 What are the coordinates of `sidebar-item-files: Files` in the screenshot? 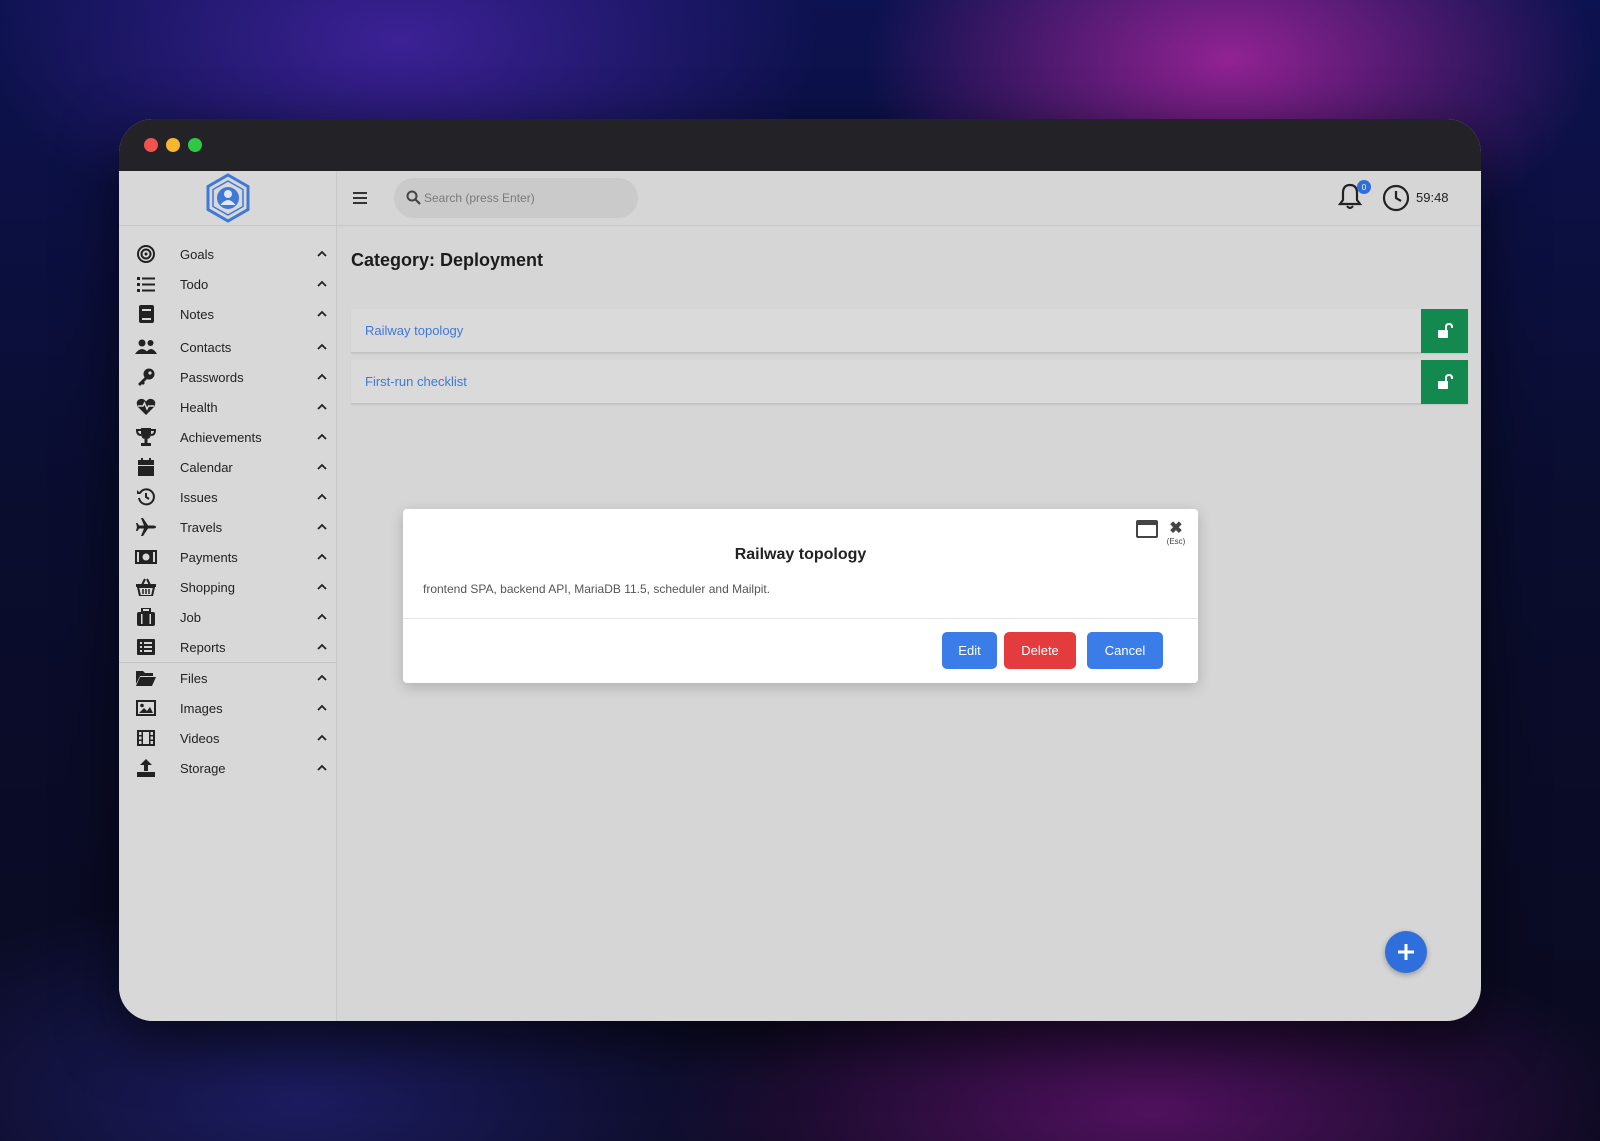 It's located at (228, 678).